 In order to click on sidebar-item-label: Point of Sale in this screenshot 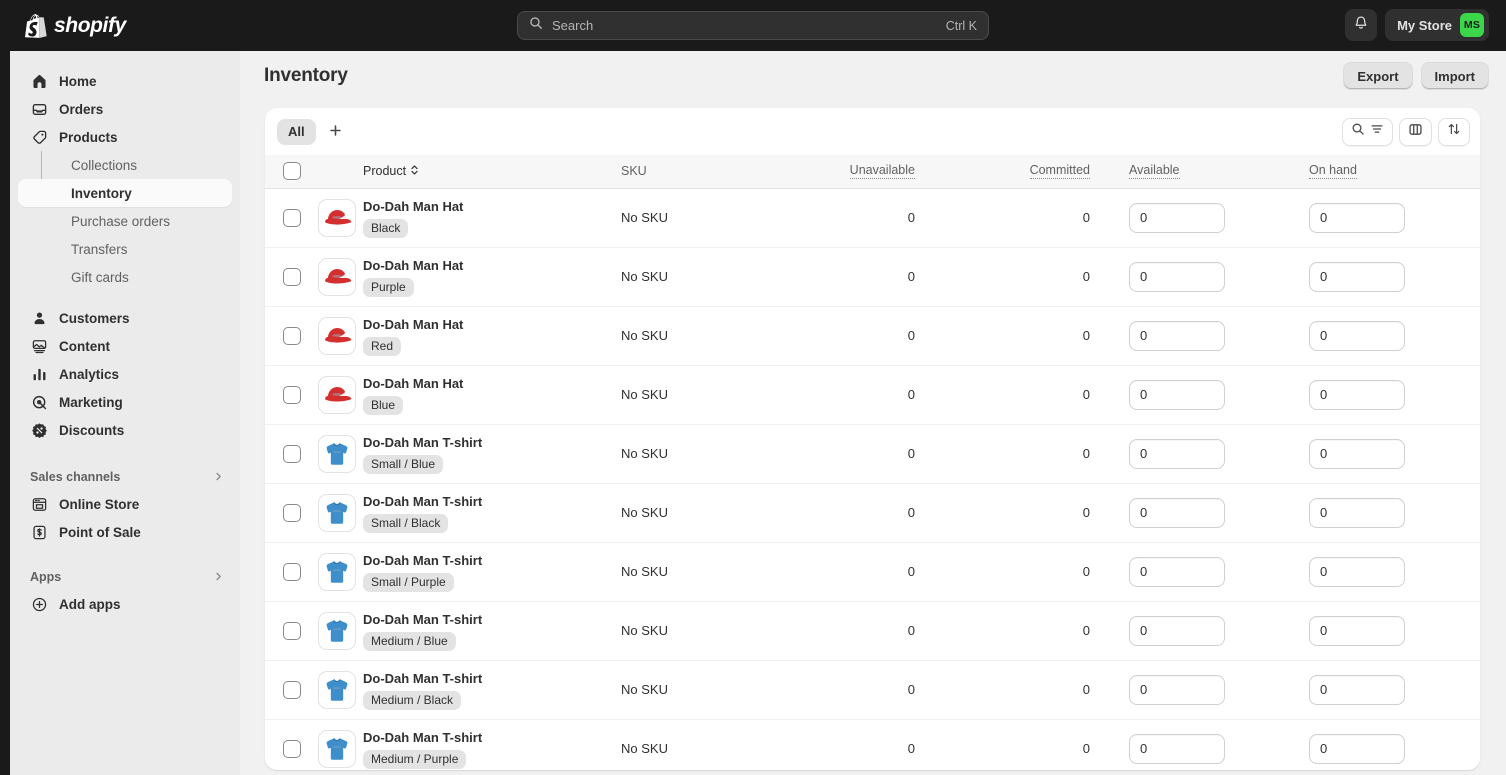, I will do `click(100, 532)`.